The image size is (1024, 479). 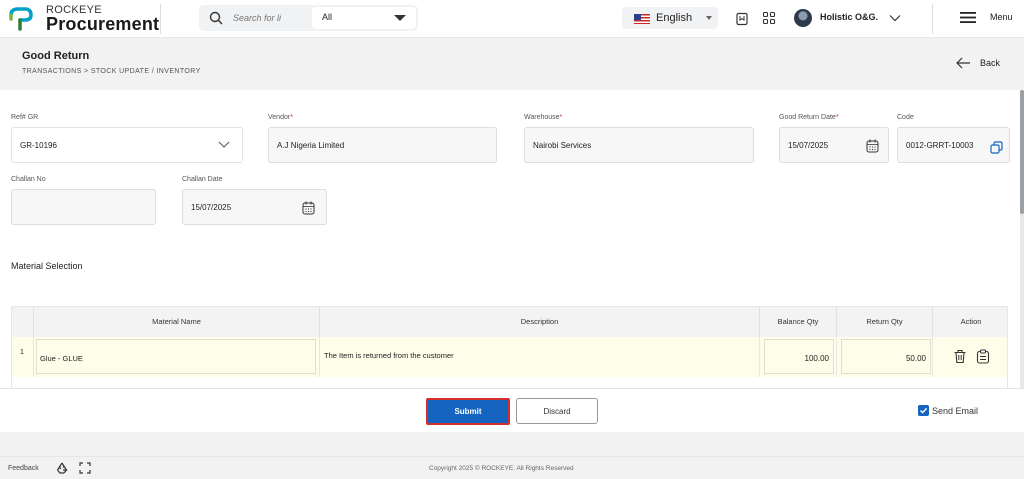 I want to click on return-qty-input: 50.00, so click(x=886, y=356).